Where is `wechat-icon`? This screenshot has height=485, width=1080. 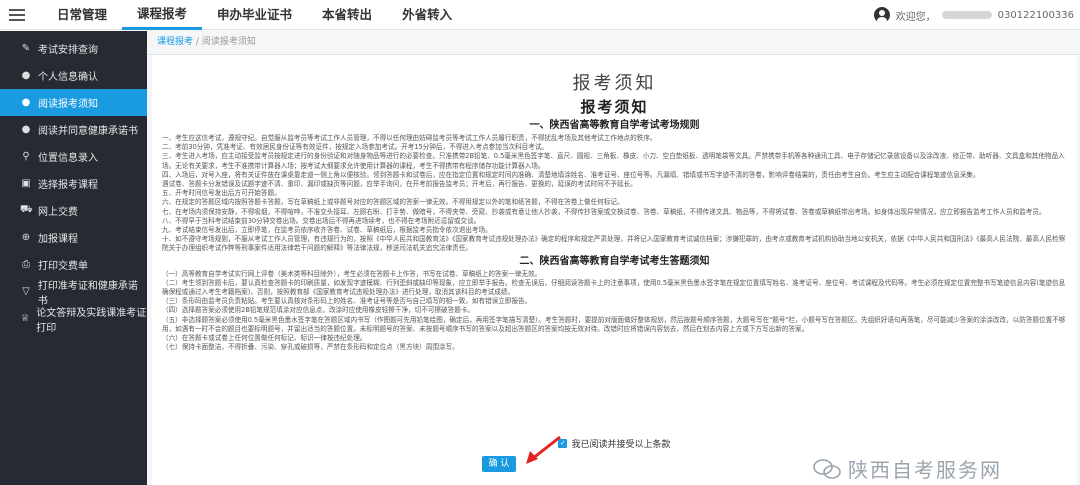 wechat-icon is located at coordinates (827, 468).